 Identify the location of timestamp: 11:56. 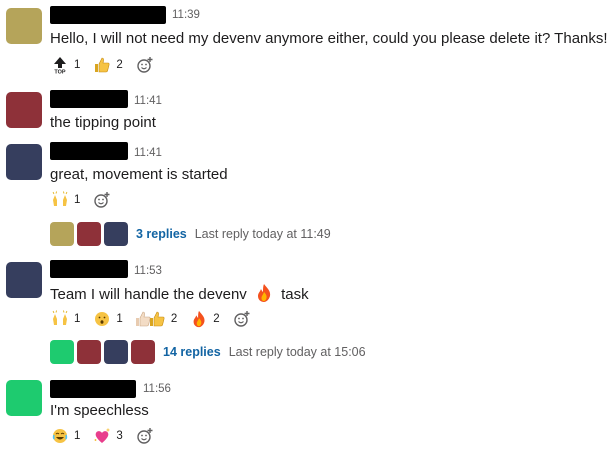
(157, 389).